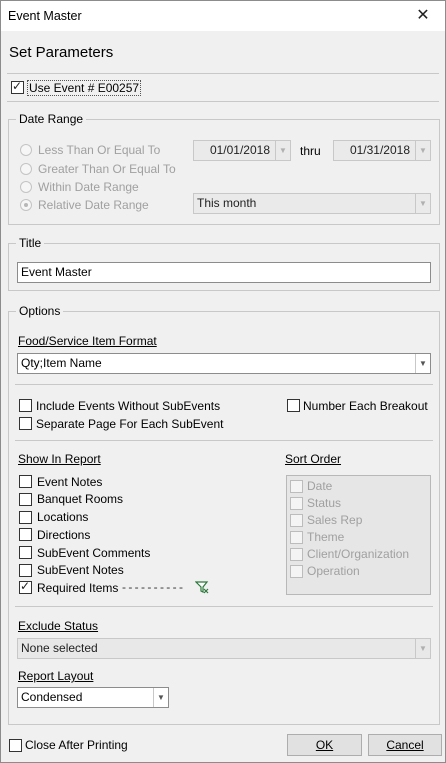 This screenshot has height=763, width=446. Describe the element at coordinates (296, 486) in the screenshot. I see `sort-date-checkbox` at that location.